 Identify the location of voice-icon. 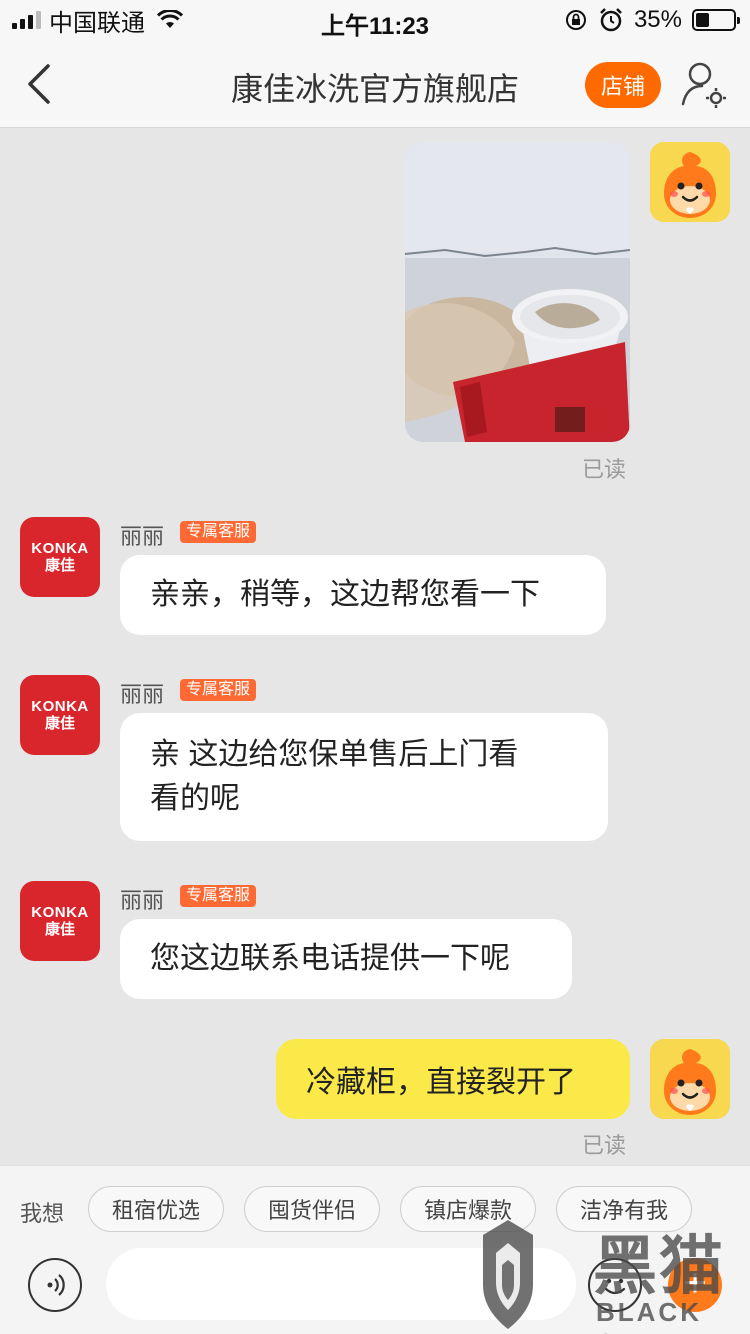
(56, 1285).